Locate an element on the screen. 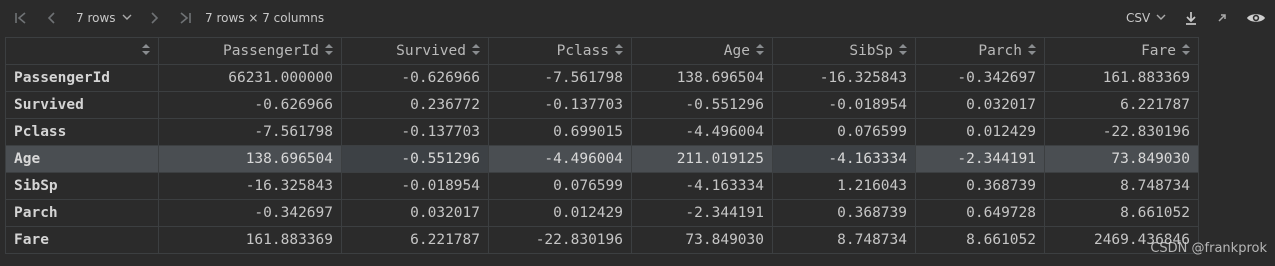 The width and height of the screenshot is (1275, 266). last-page-icon is located at coordinates (186, 18).